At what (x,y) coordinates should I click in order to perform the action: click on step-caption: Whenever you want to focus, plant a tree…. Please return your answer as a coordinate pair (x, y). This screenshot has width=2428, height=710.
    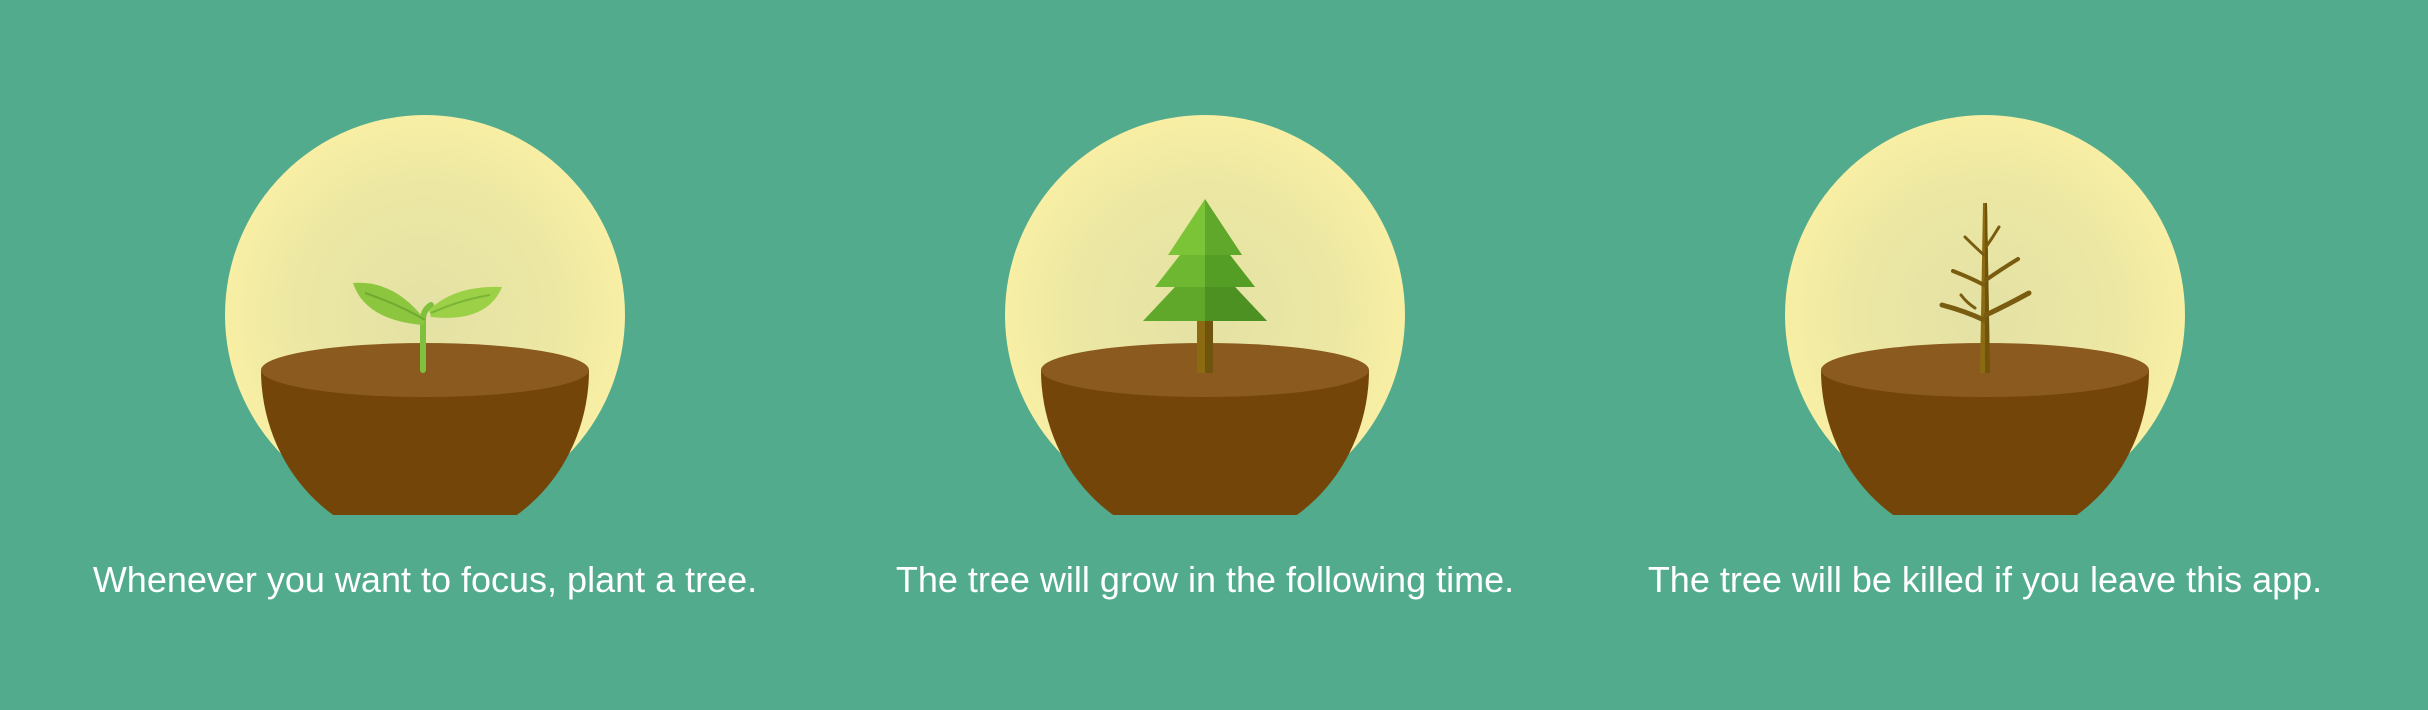
    Looking at the image, I should click on (425, 579).